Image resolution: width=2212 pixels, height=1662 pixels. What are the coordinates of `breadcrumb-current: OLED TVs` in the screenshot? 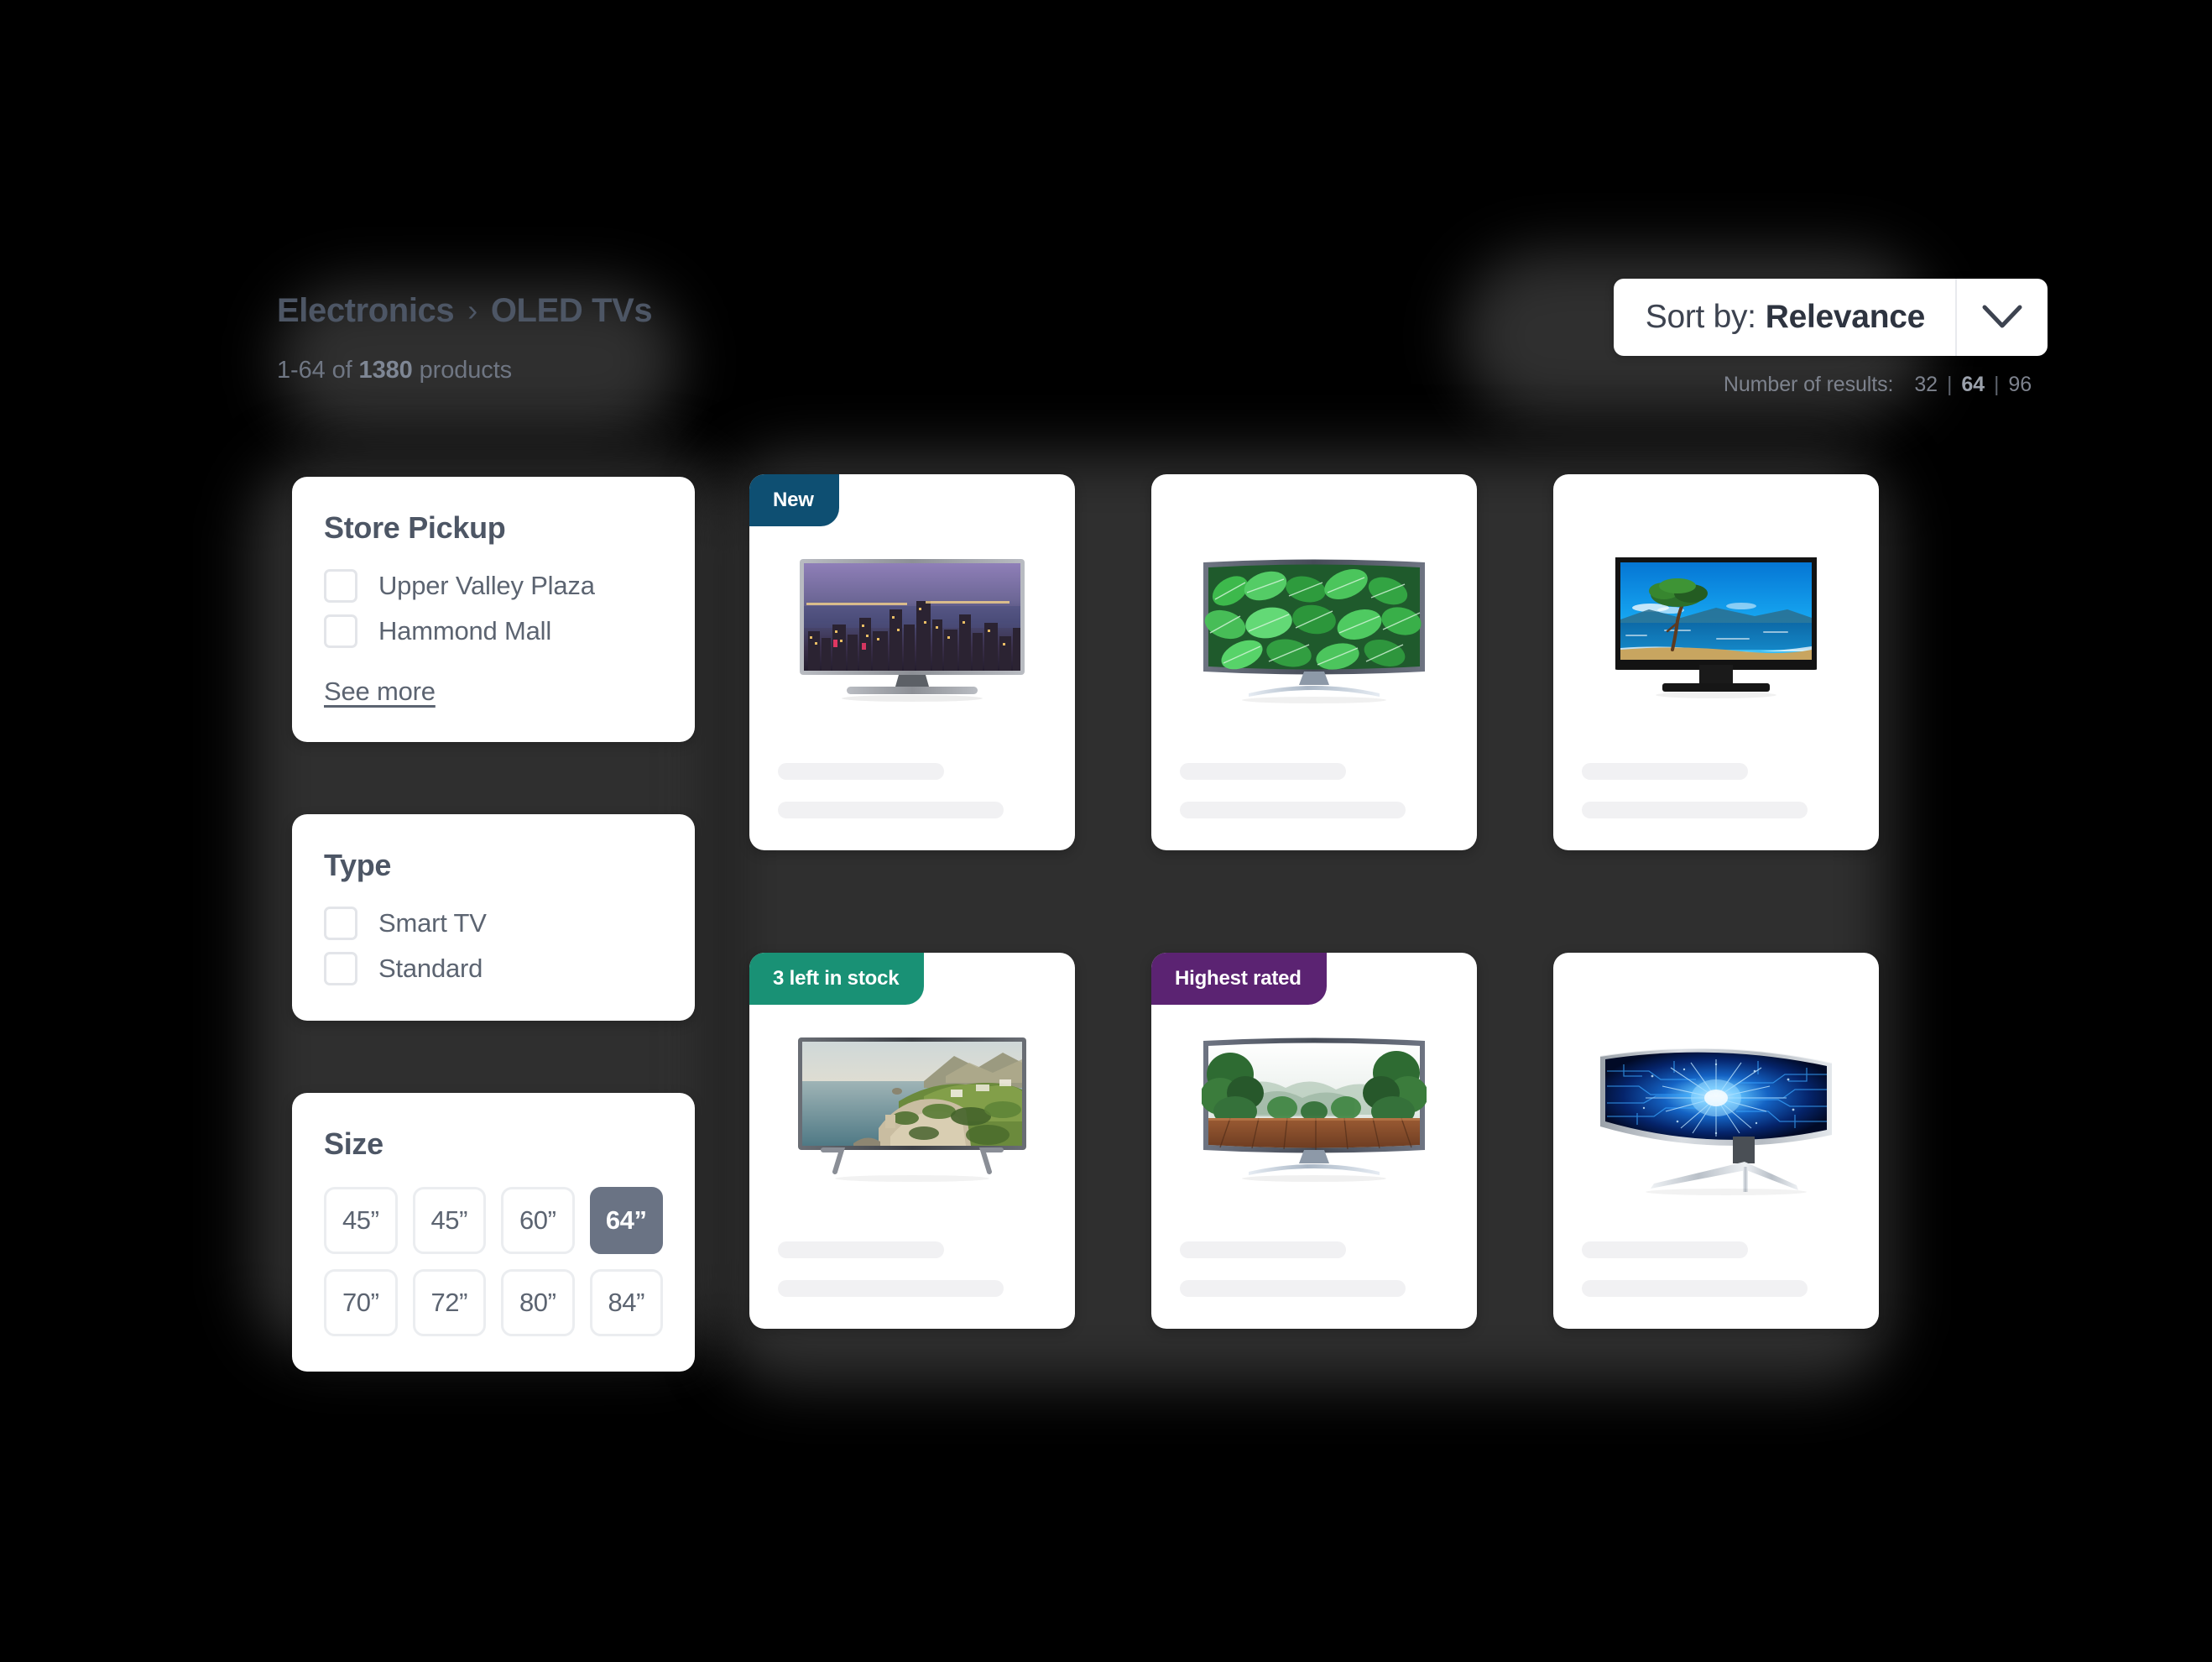 It's located at (572, 311).